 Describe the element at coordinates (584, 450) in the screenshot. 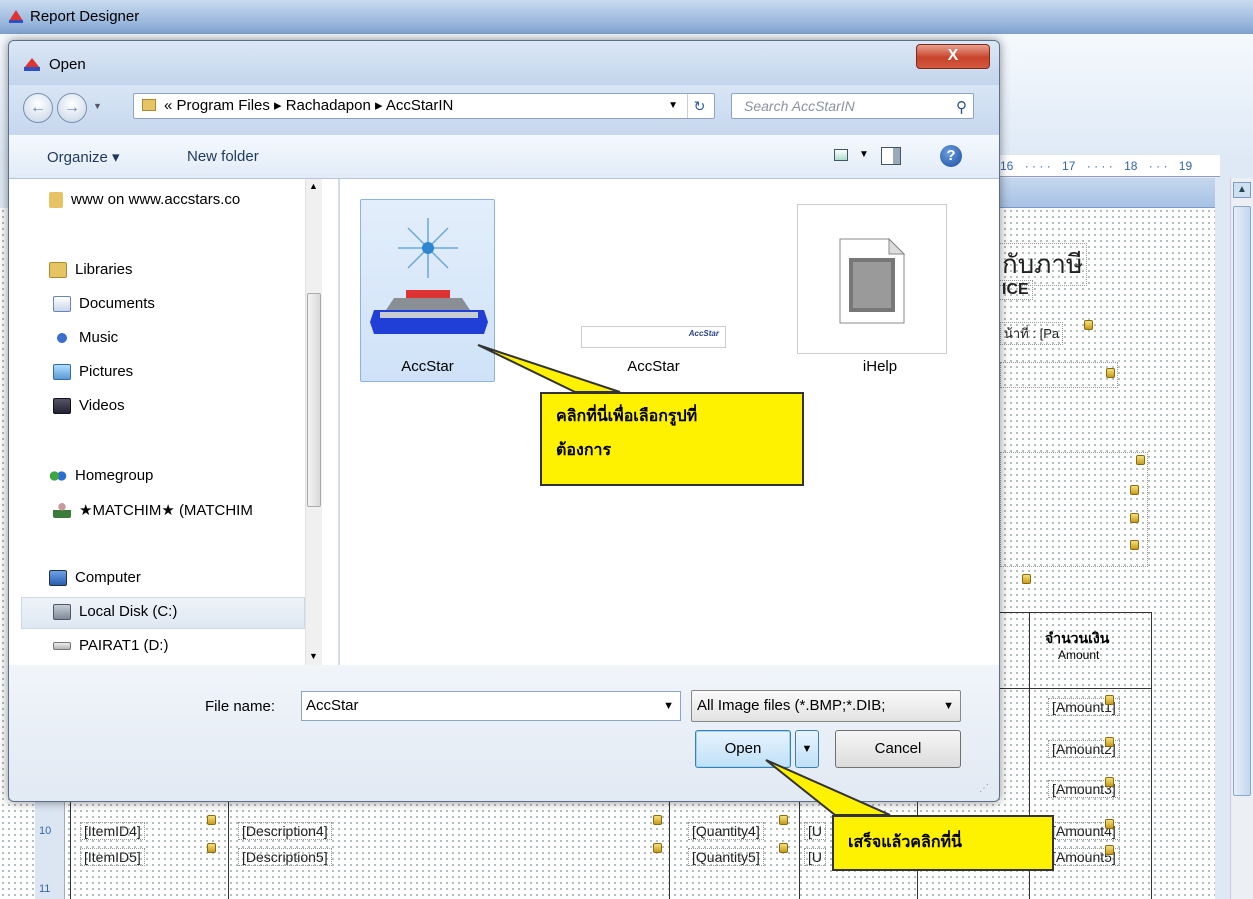

I see `callout-line: ต้องการ` at that location.